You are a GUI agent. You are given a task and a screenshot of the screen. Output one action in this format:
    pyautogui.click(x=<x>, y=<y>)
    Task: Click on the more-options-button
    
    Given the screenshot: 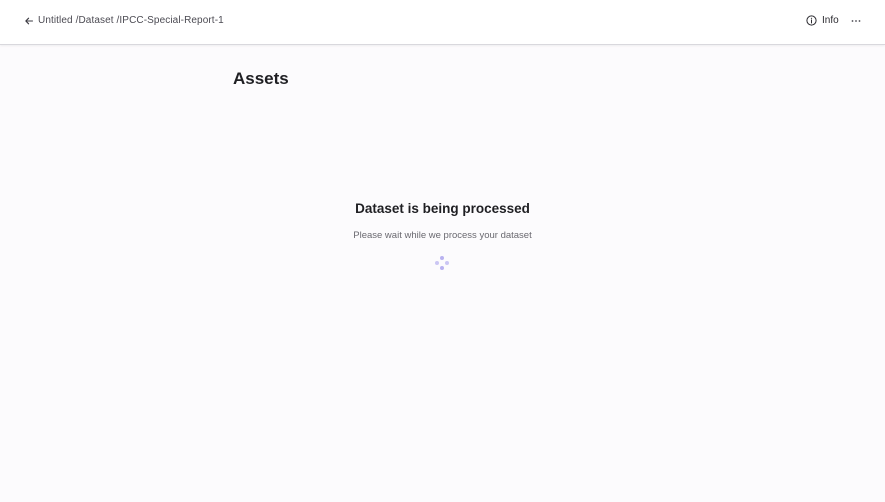 What is the action you would take?
    pyautogui.click(x=856, y=21)
    